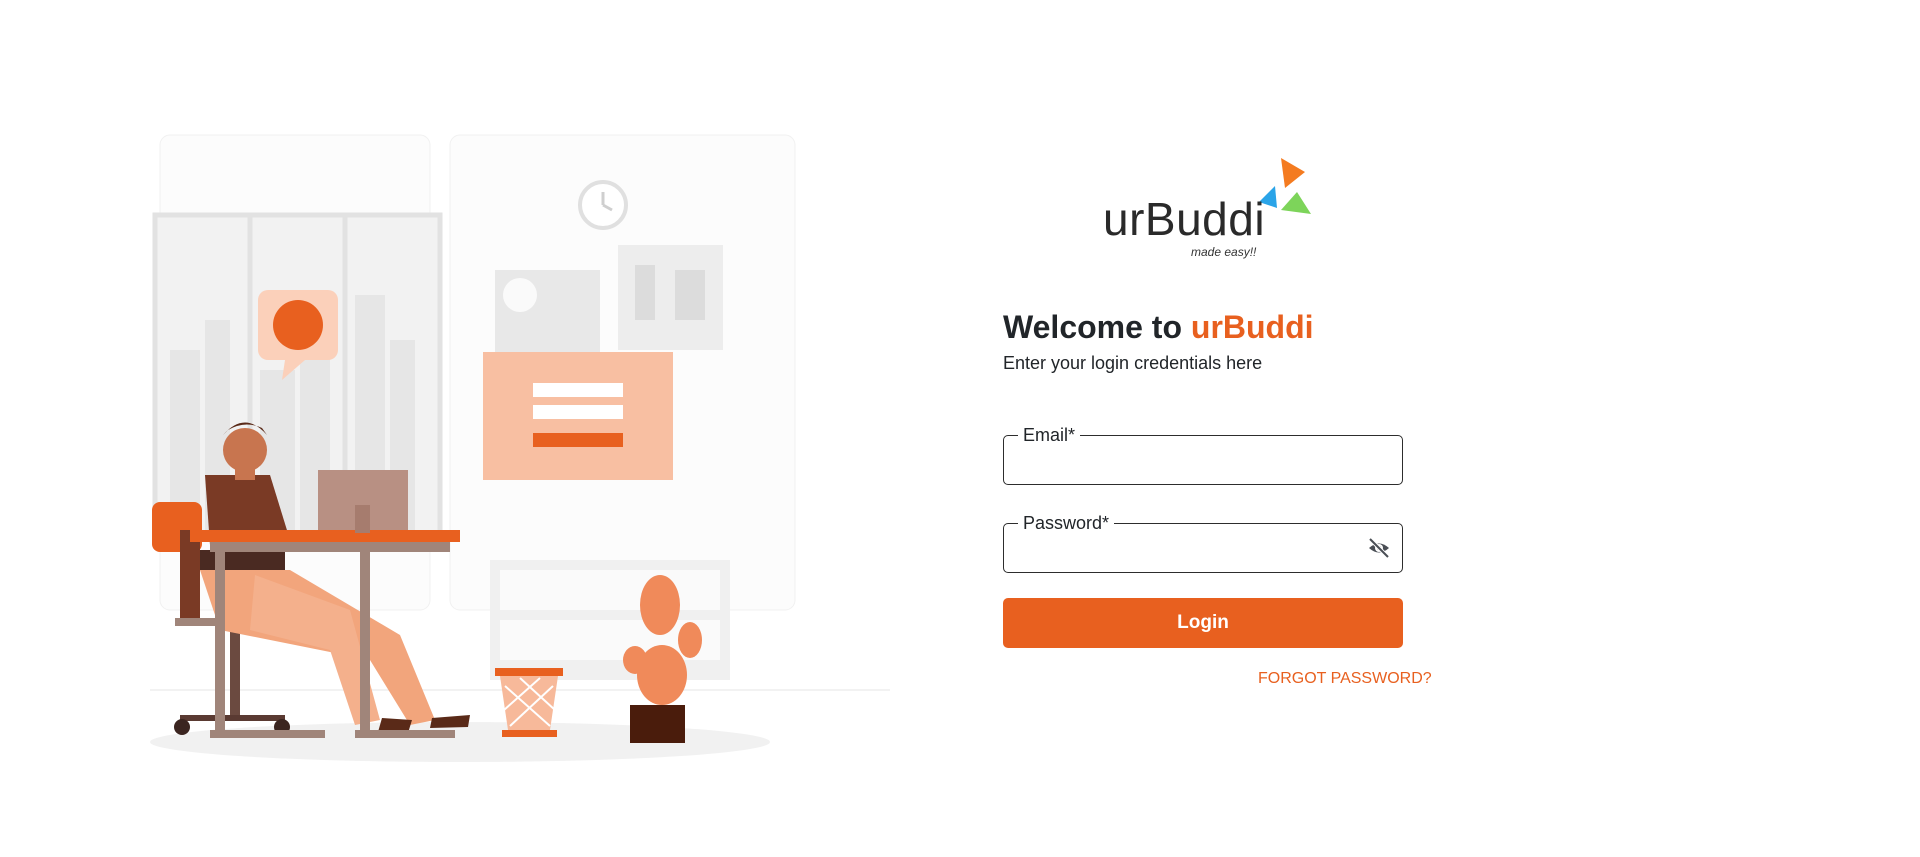 Image resolution: width=1920 pixels, height=857 pixels. Describe the element at coordinates (1224, 252) in the screenshot. I see `logo-tagline: made easy!!` at that location.